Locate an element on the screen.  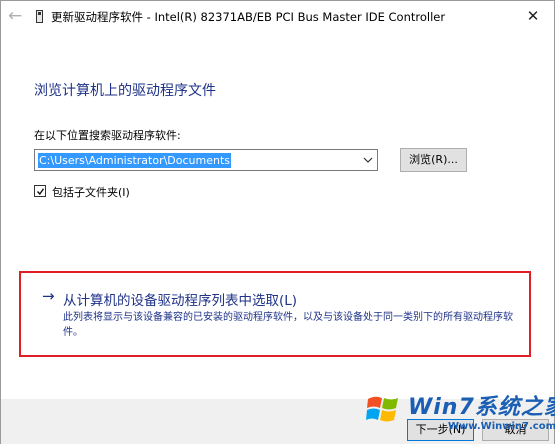
include-subfolders-label: 包括子文件夹(I) is located at coordinates (91, 192).